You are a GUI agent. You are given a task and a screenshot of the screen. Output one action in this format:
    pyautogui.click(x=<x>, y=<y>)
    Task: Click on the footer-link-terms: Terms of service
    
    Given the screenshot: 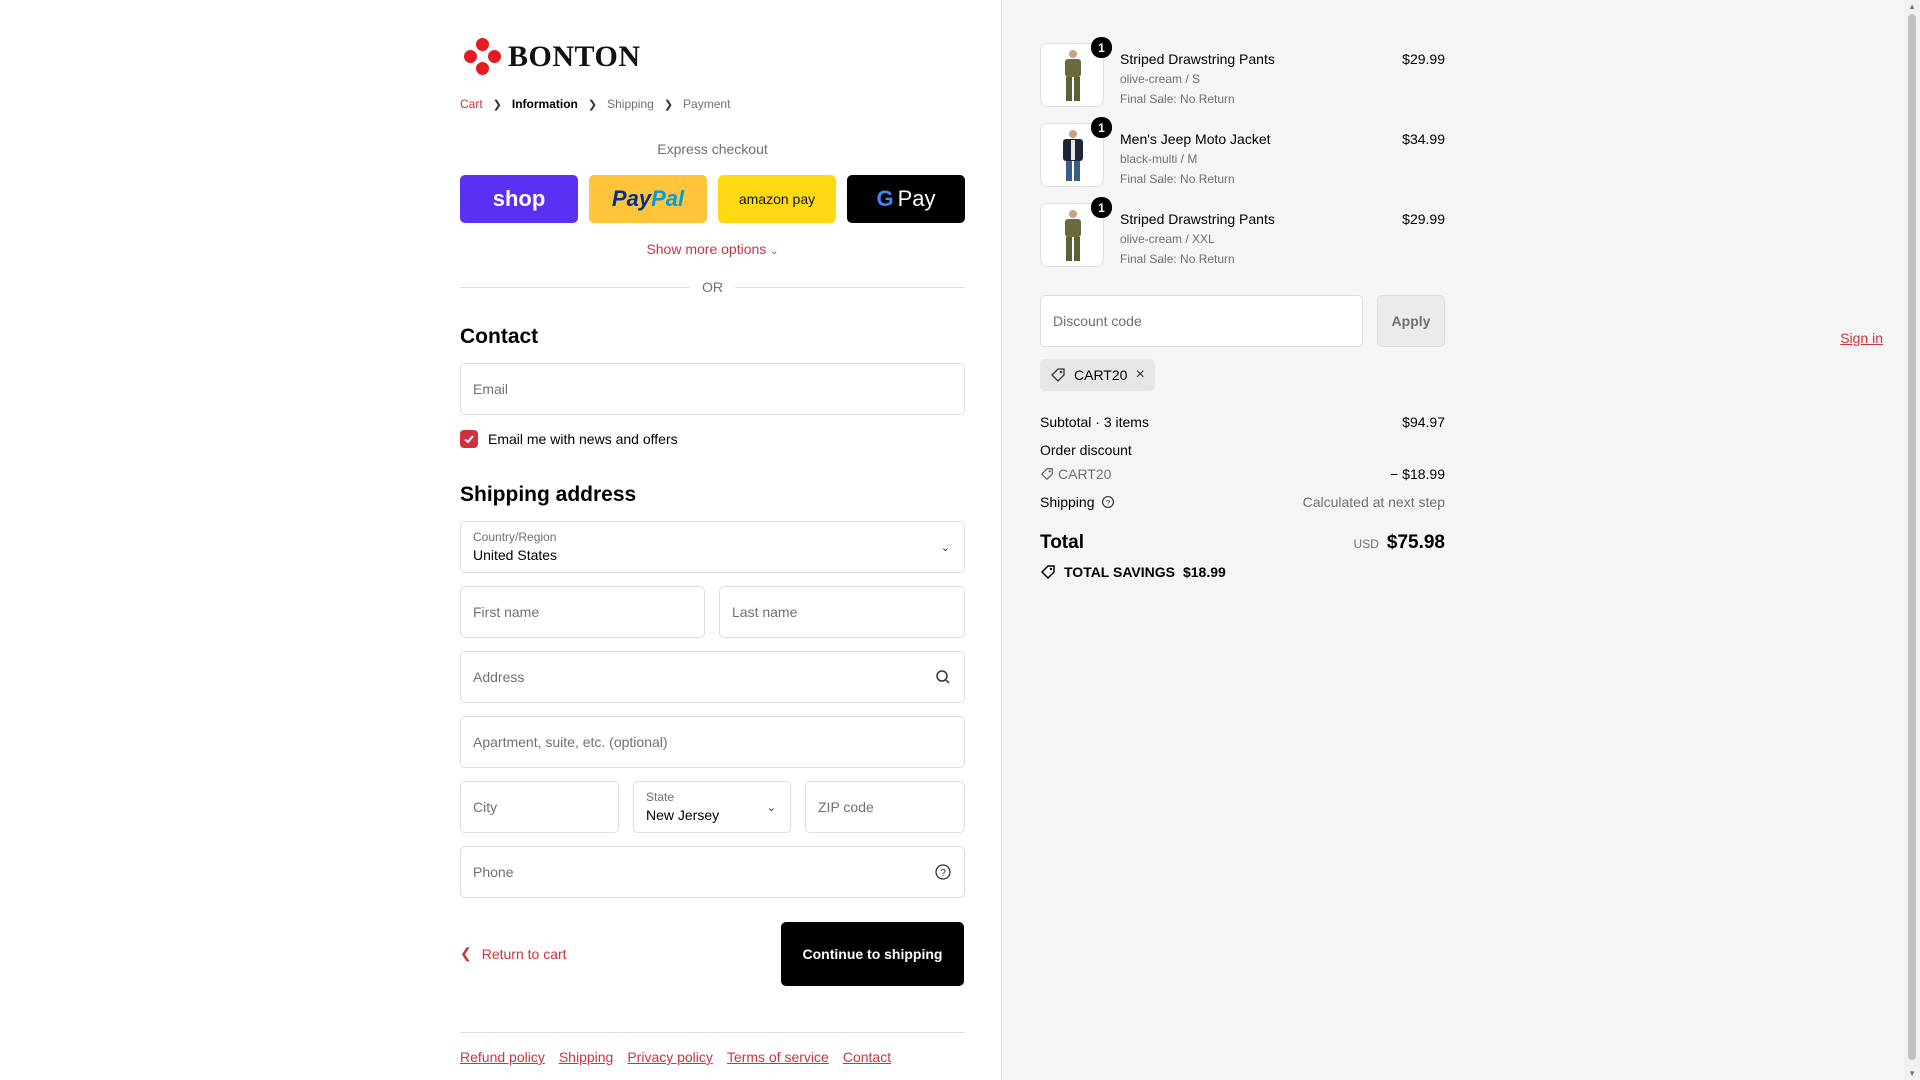 What is the action you would take?
    pyautogui.click(x=778, y=1057)
    